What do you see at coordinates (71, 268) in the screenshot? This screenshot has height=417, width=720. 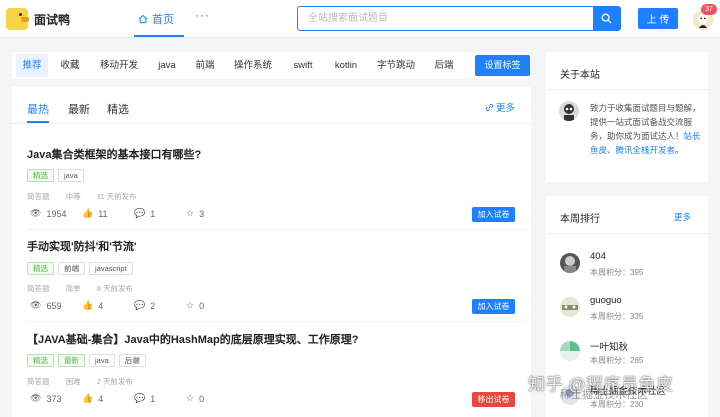 I see `tag-chip: 前端` at bounding box center [71, 268].